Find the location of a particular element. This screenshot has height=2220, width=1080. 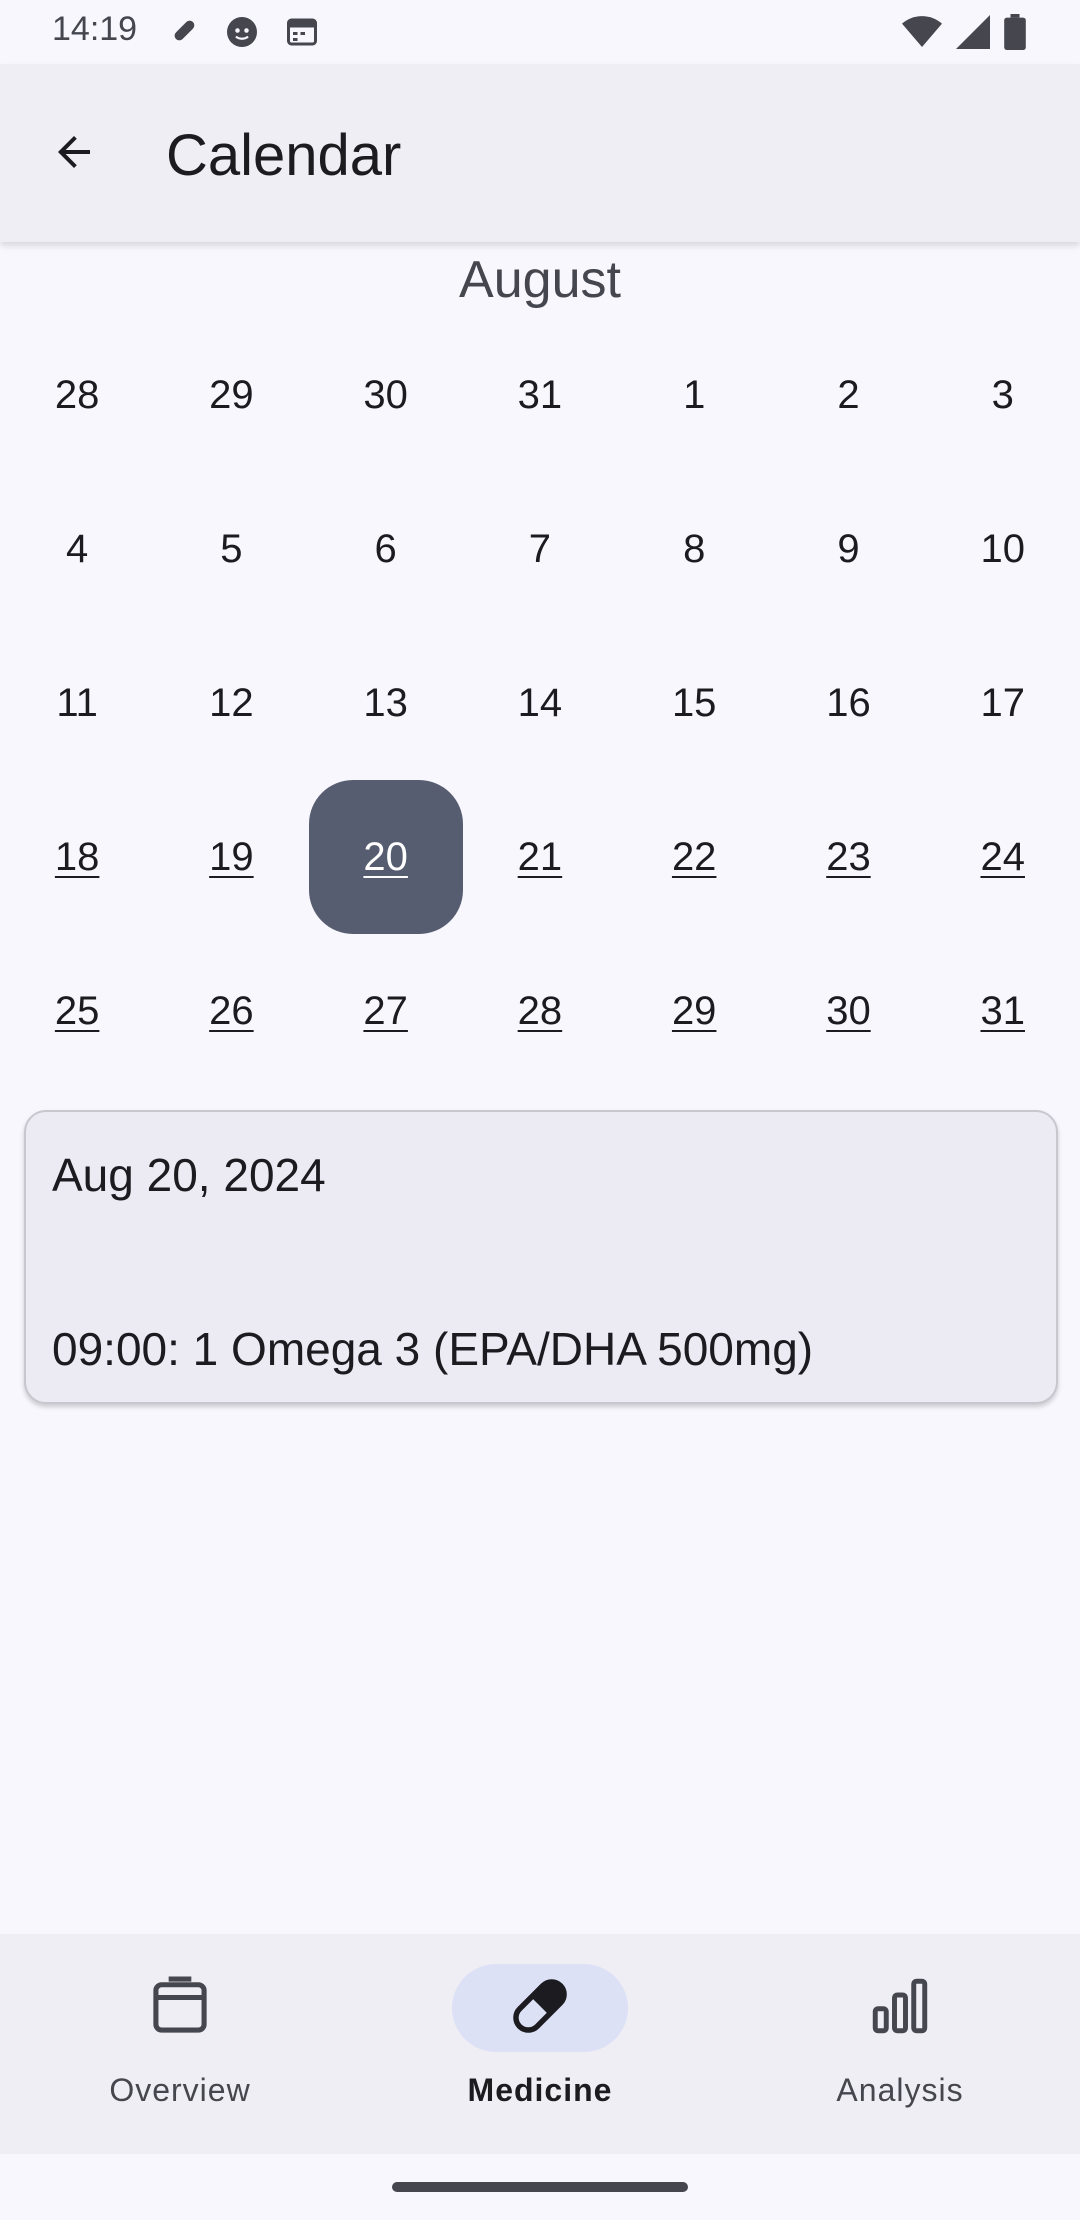

calendar-day: 16 is located at coordinates (848, 703).